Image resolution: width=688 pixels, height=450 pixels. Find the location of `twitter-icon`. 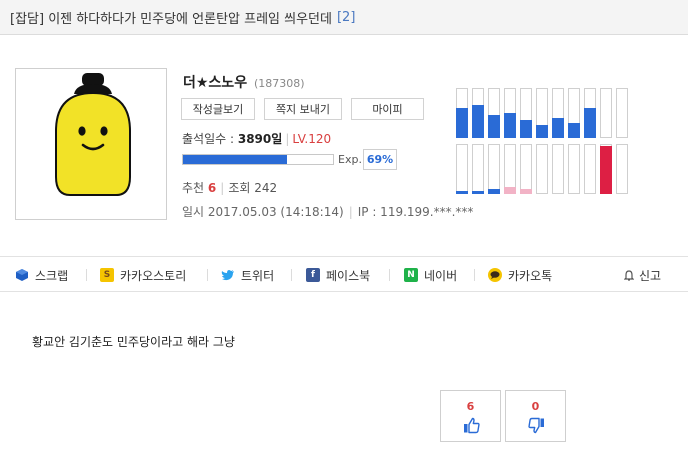

twitter-icon is located at coordinates (228, 275).